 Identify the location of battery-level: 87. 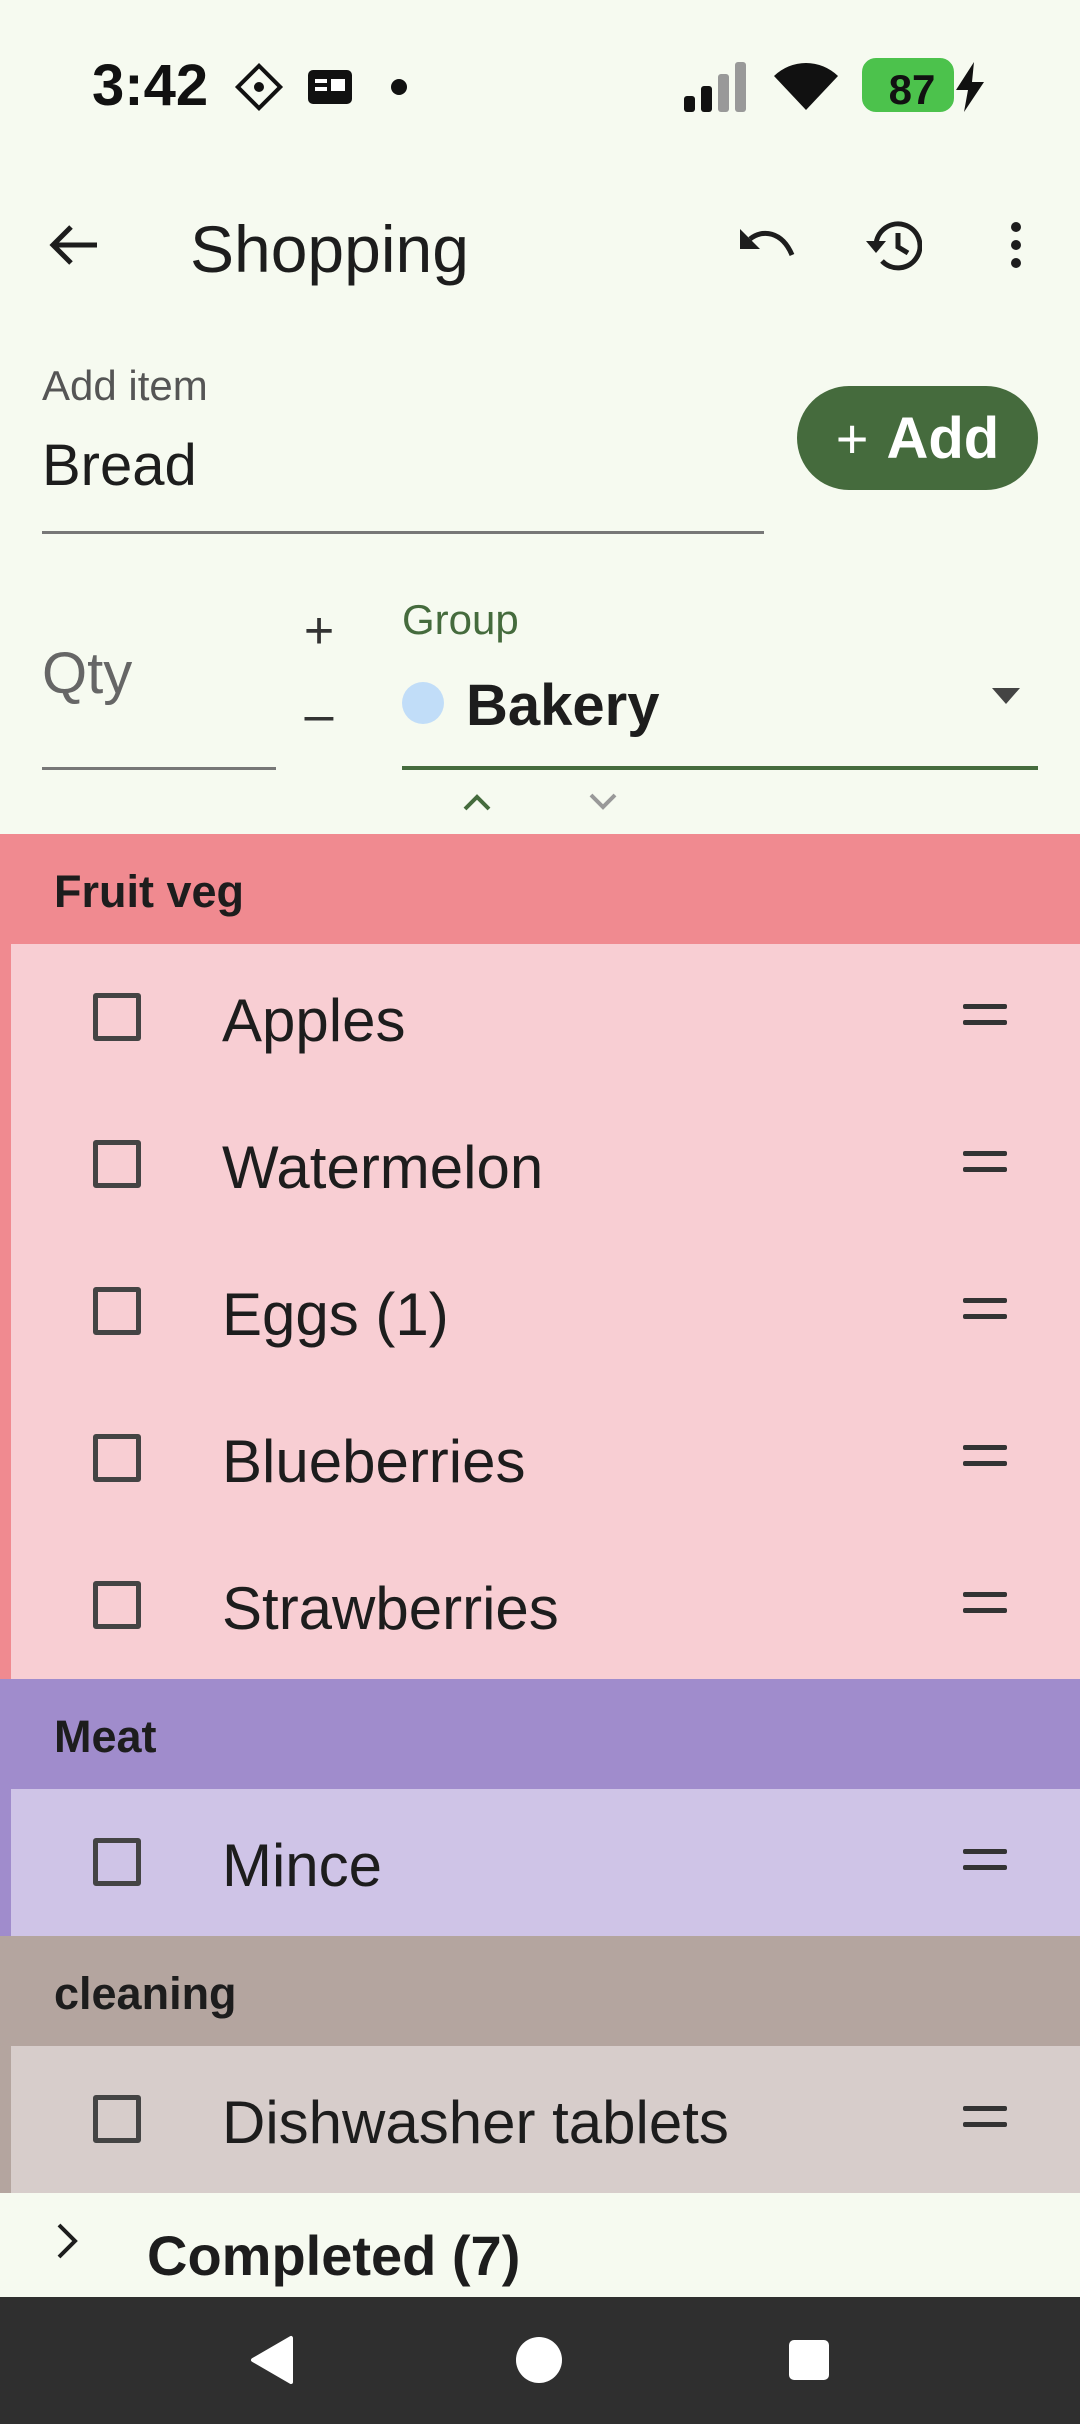
(912, 89).